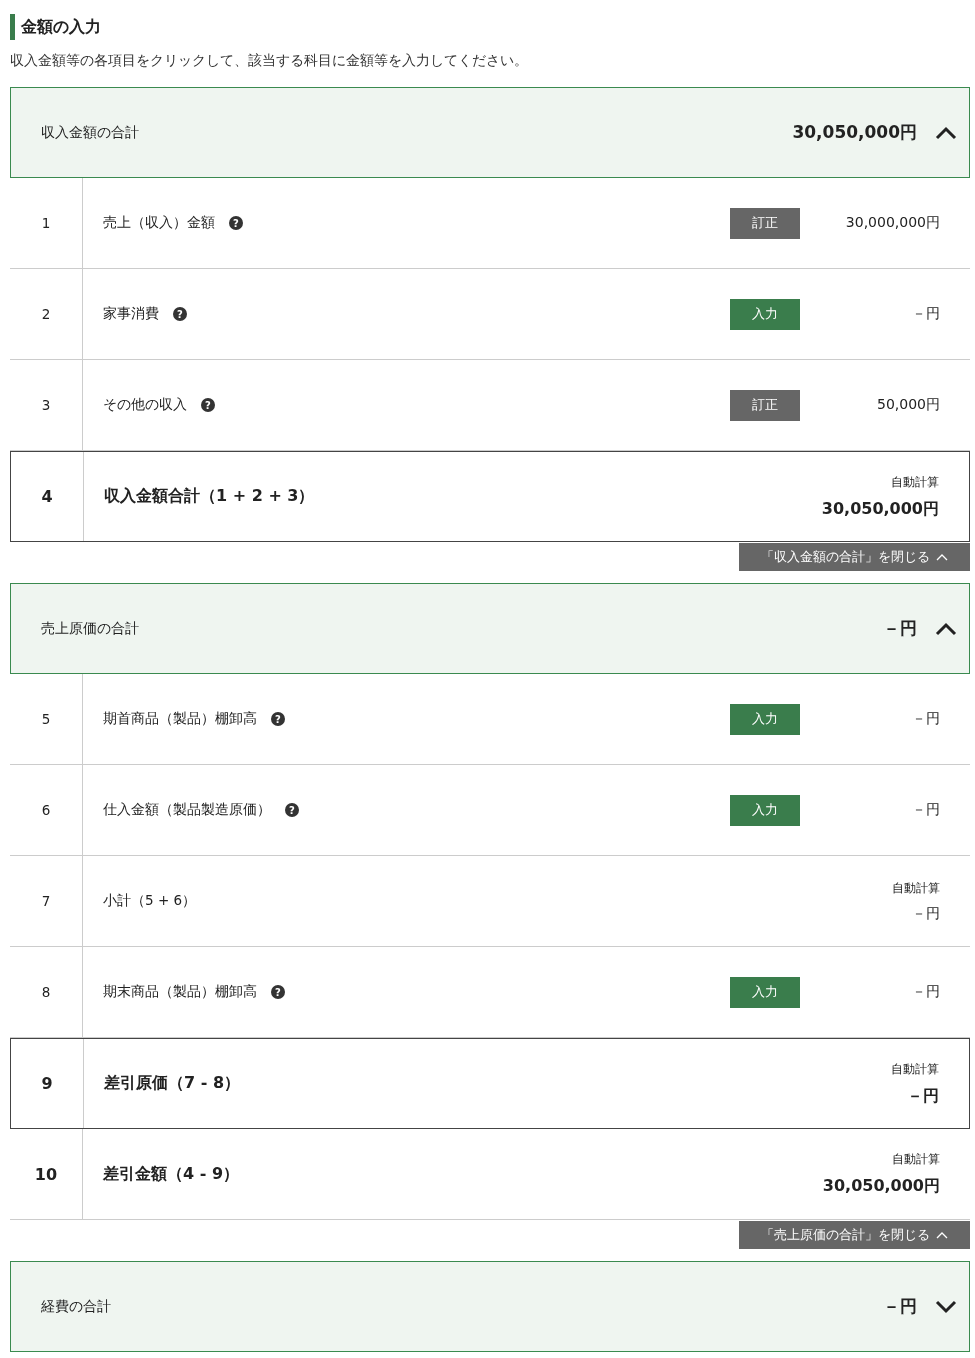  I want to click on section-header: 売上原価の合計 －円, so click(490, 628).